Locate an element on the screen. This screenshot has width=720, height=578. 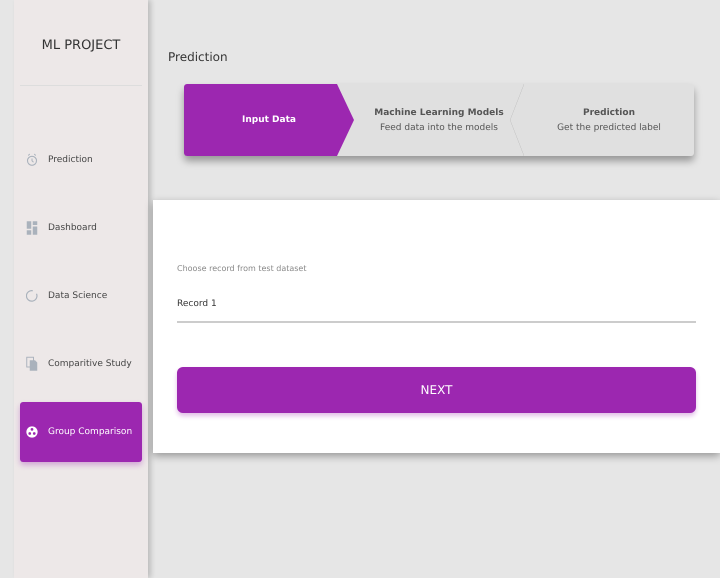
sidebar-item: Data Science is located at coordinates (81, 296).